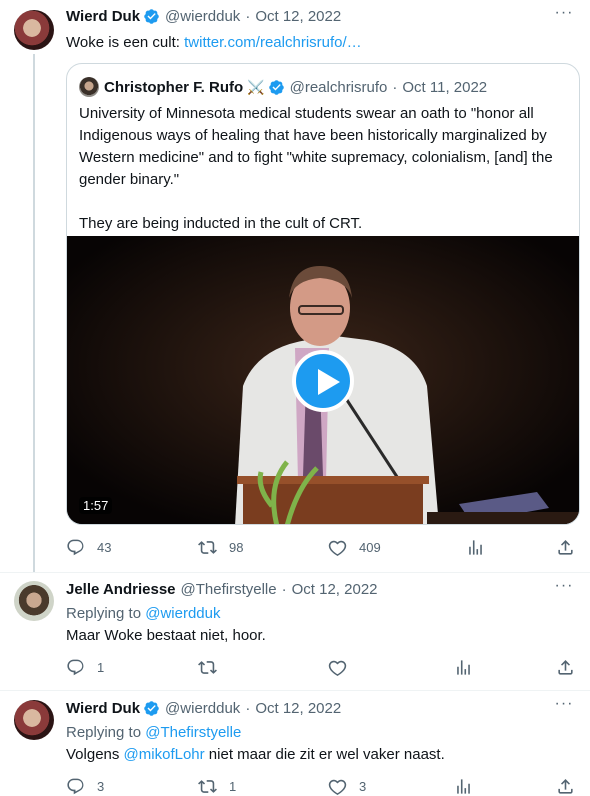  I want to click on quoted-author-name: Christopher F. Rufo, so click(173, 87).